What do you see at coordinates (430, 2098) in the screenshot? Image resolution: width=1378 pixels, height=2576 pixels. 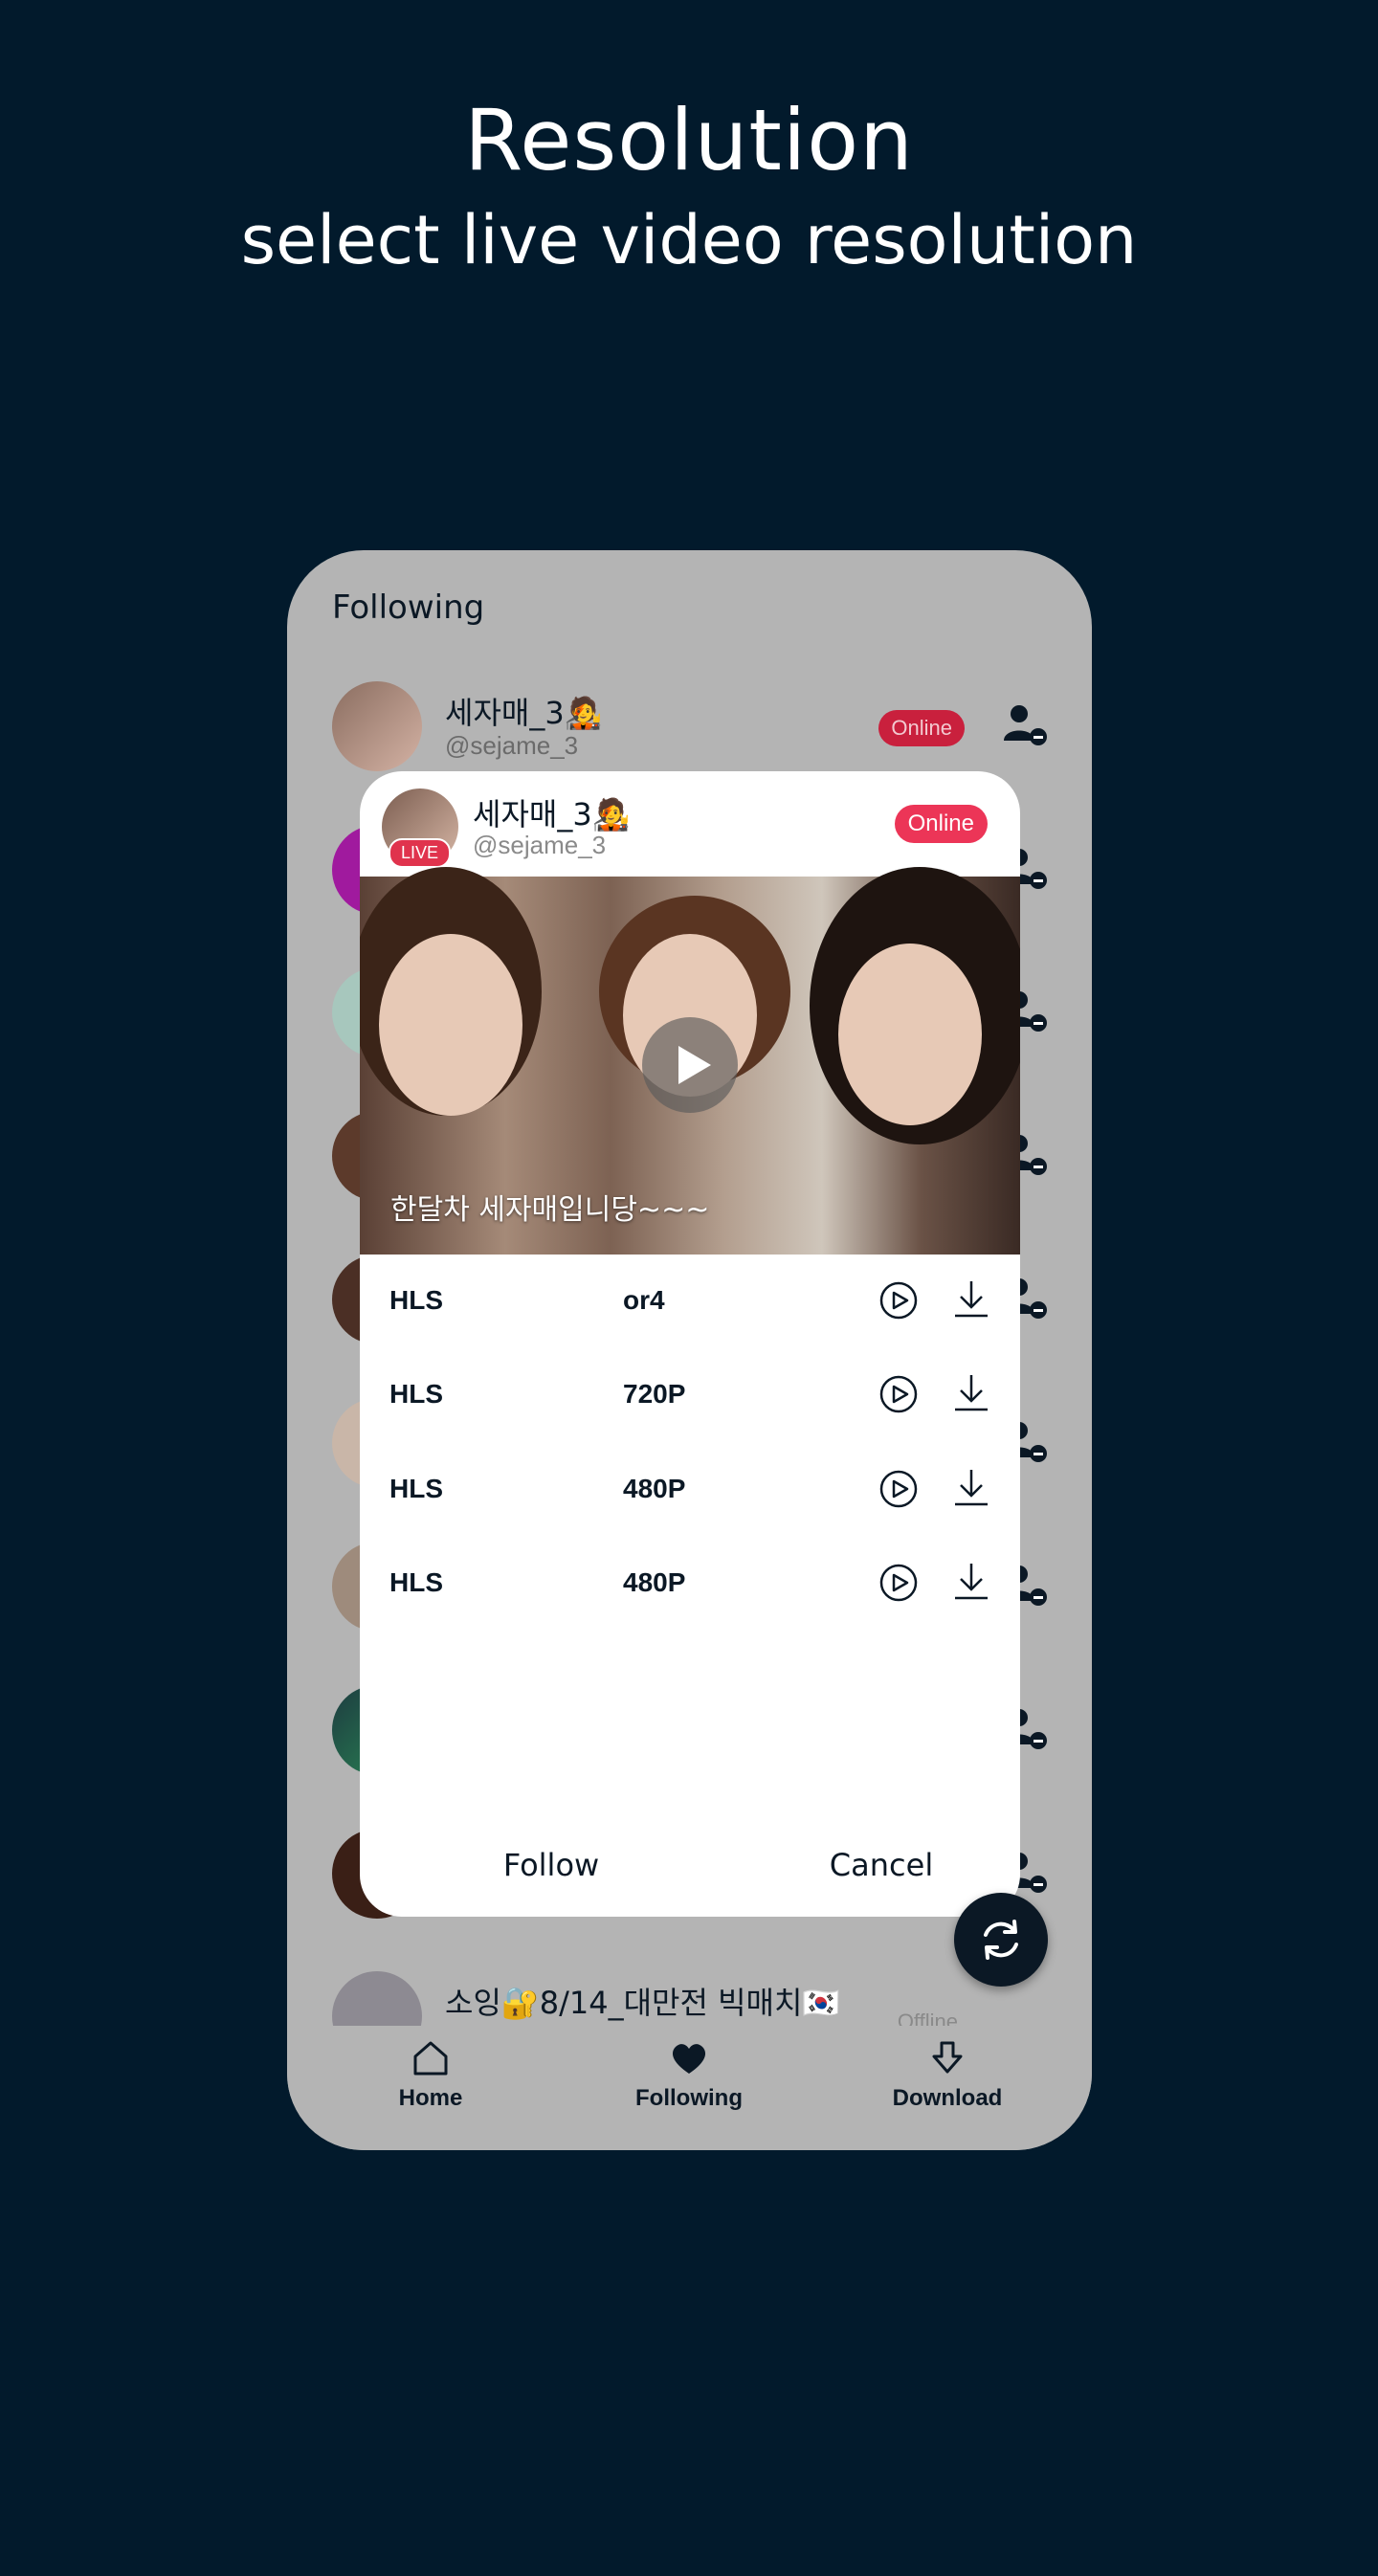 I see `nav-home-label: Home` at bounding box center [430, 2098].